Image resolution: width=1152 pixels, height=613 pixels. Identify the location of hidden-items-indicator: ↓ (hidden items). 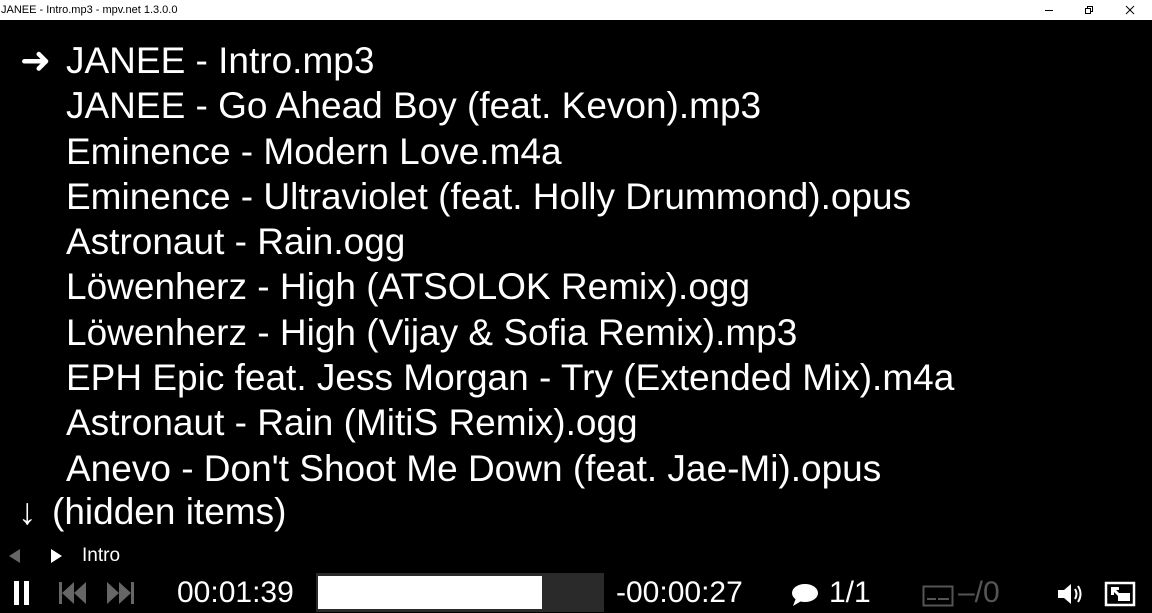
(152, 511).